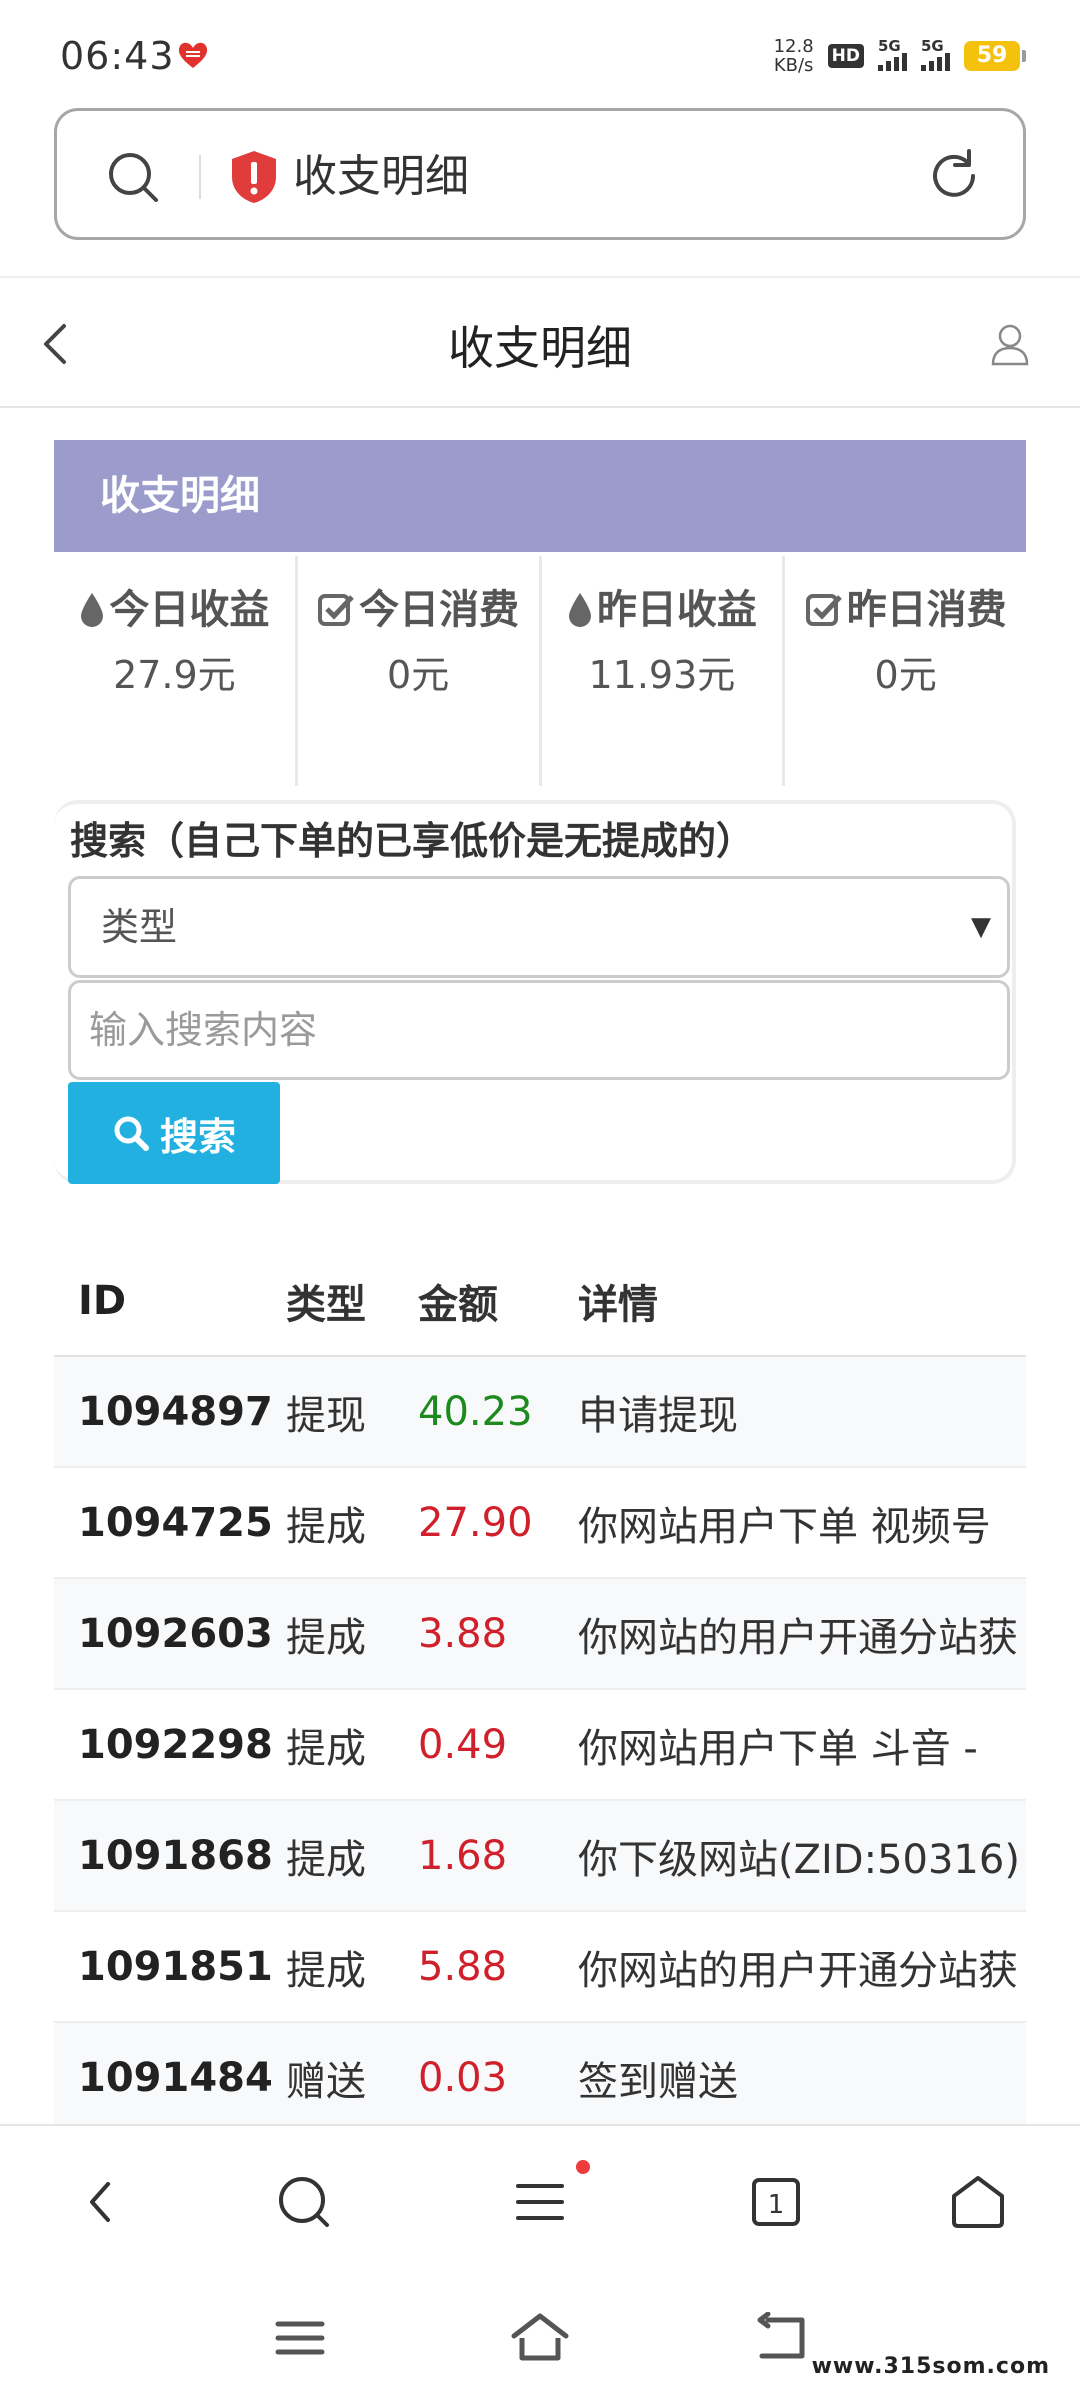  I want to click on cell-id: 1092603, so click(175, 1633).